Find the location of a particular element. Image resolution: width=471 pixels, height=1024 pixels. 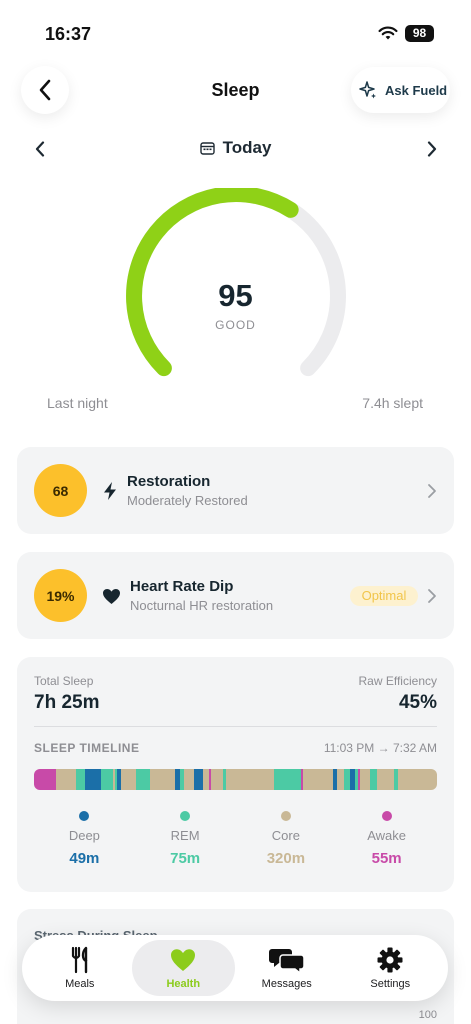

sleep-timeline-title: SLEEP TIMELINE is located at coordinates (87, 748).